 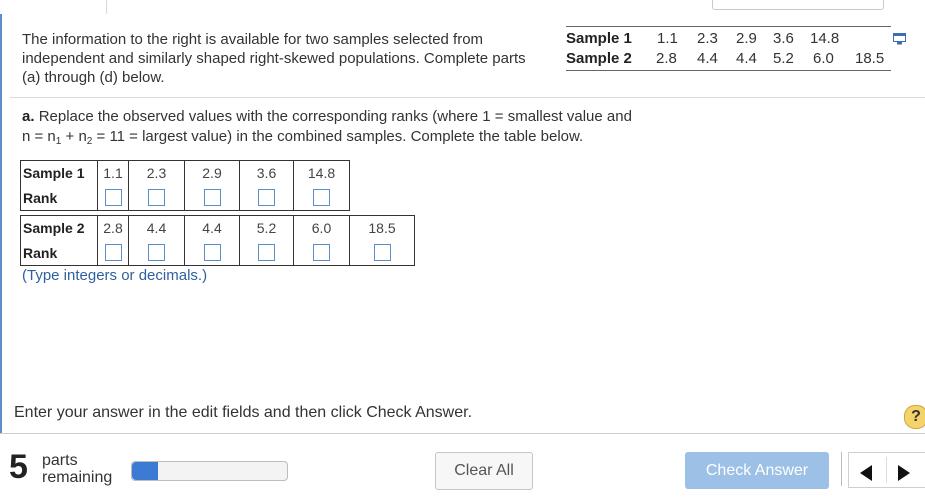 What do you see at coordinates (145, 471) in the screenshot?
I see `progress-fill` at bounding box center [145, 471].